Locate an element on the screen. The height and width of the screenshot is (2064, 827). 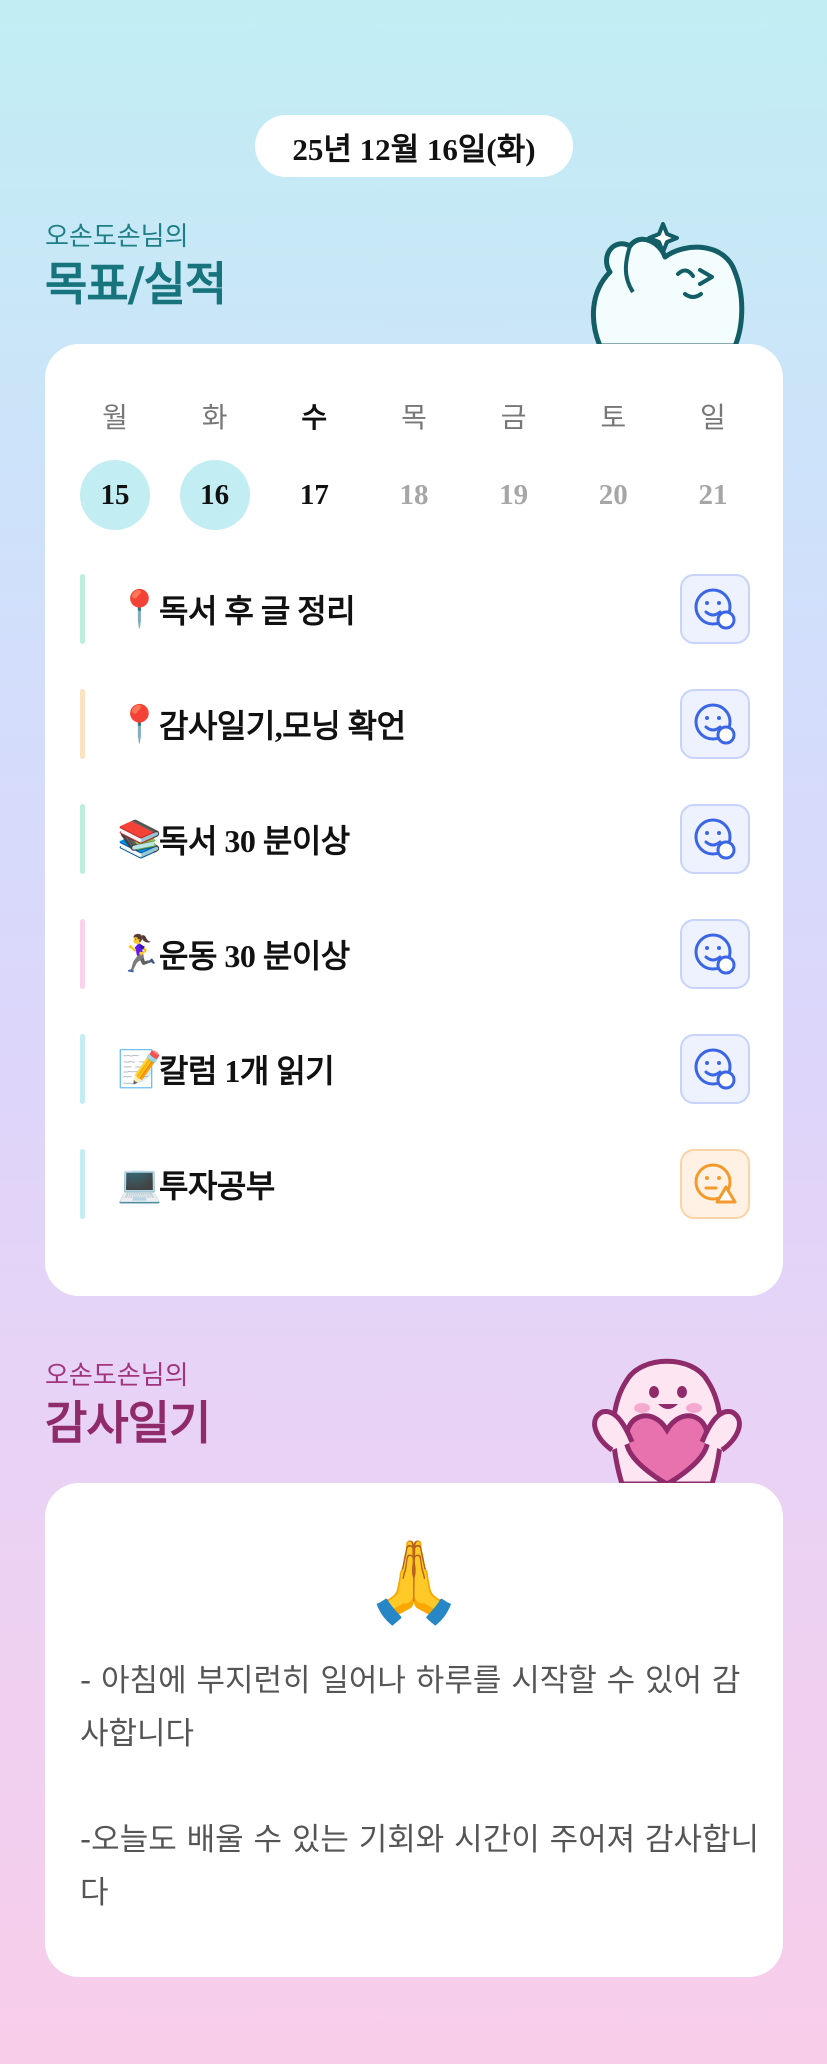
day-18: 18 is located at coordinates (414, 495).